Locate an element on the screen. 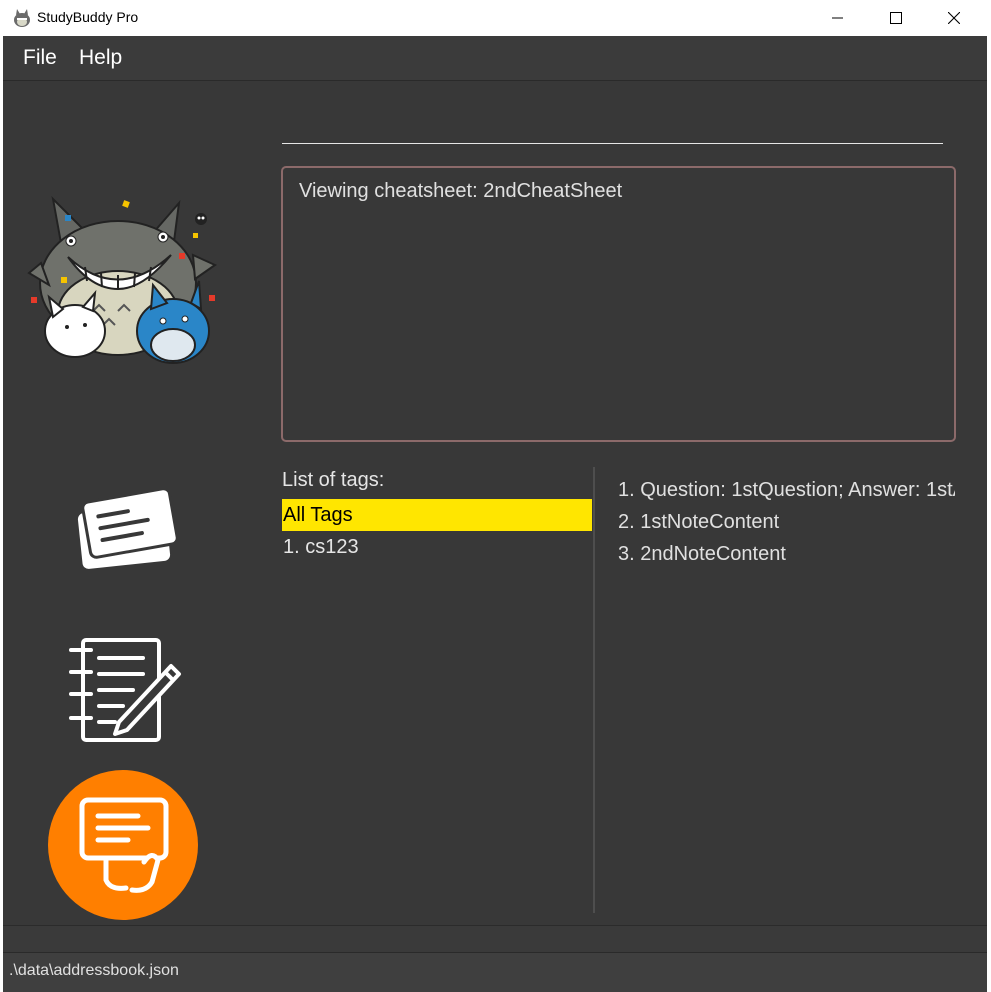 The width and height of the screenshot is (991, 992). cheatsheet-hand-icon is located at coordinates (124, 845).